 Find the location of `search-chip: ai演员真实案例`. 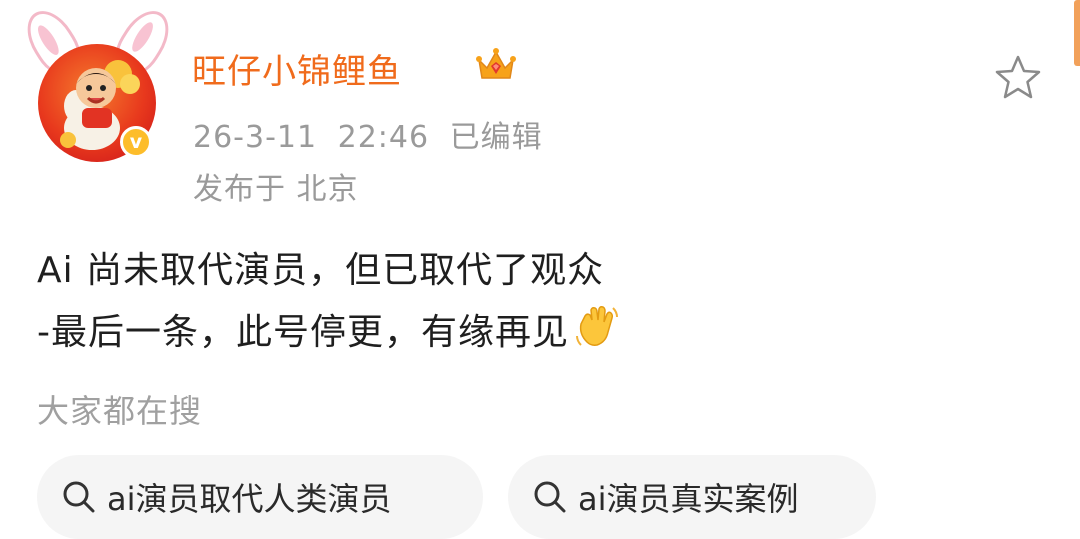

search-chip: ai演员真实案例 is located at coordinates (692, 497).